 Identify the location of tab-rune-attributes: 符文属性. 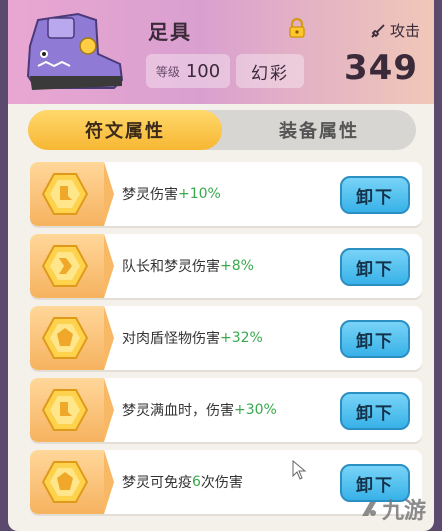
(125, 130).